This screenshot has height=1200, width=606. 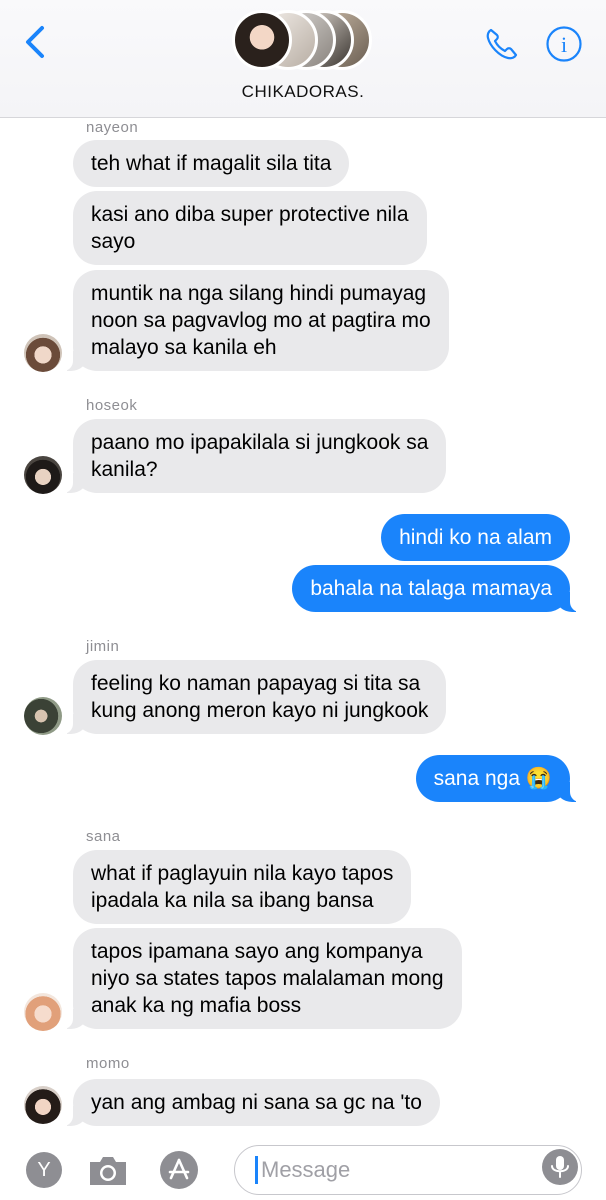 I want to click on incoming-message: yan ang ambag ni sana sa gc na 'to, so click(x=251, y=1102).